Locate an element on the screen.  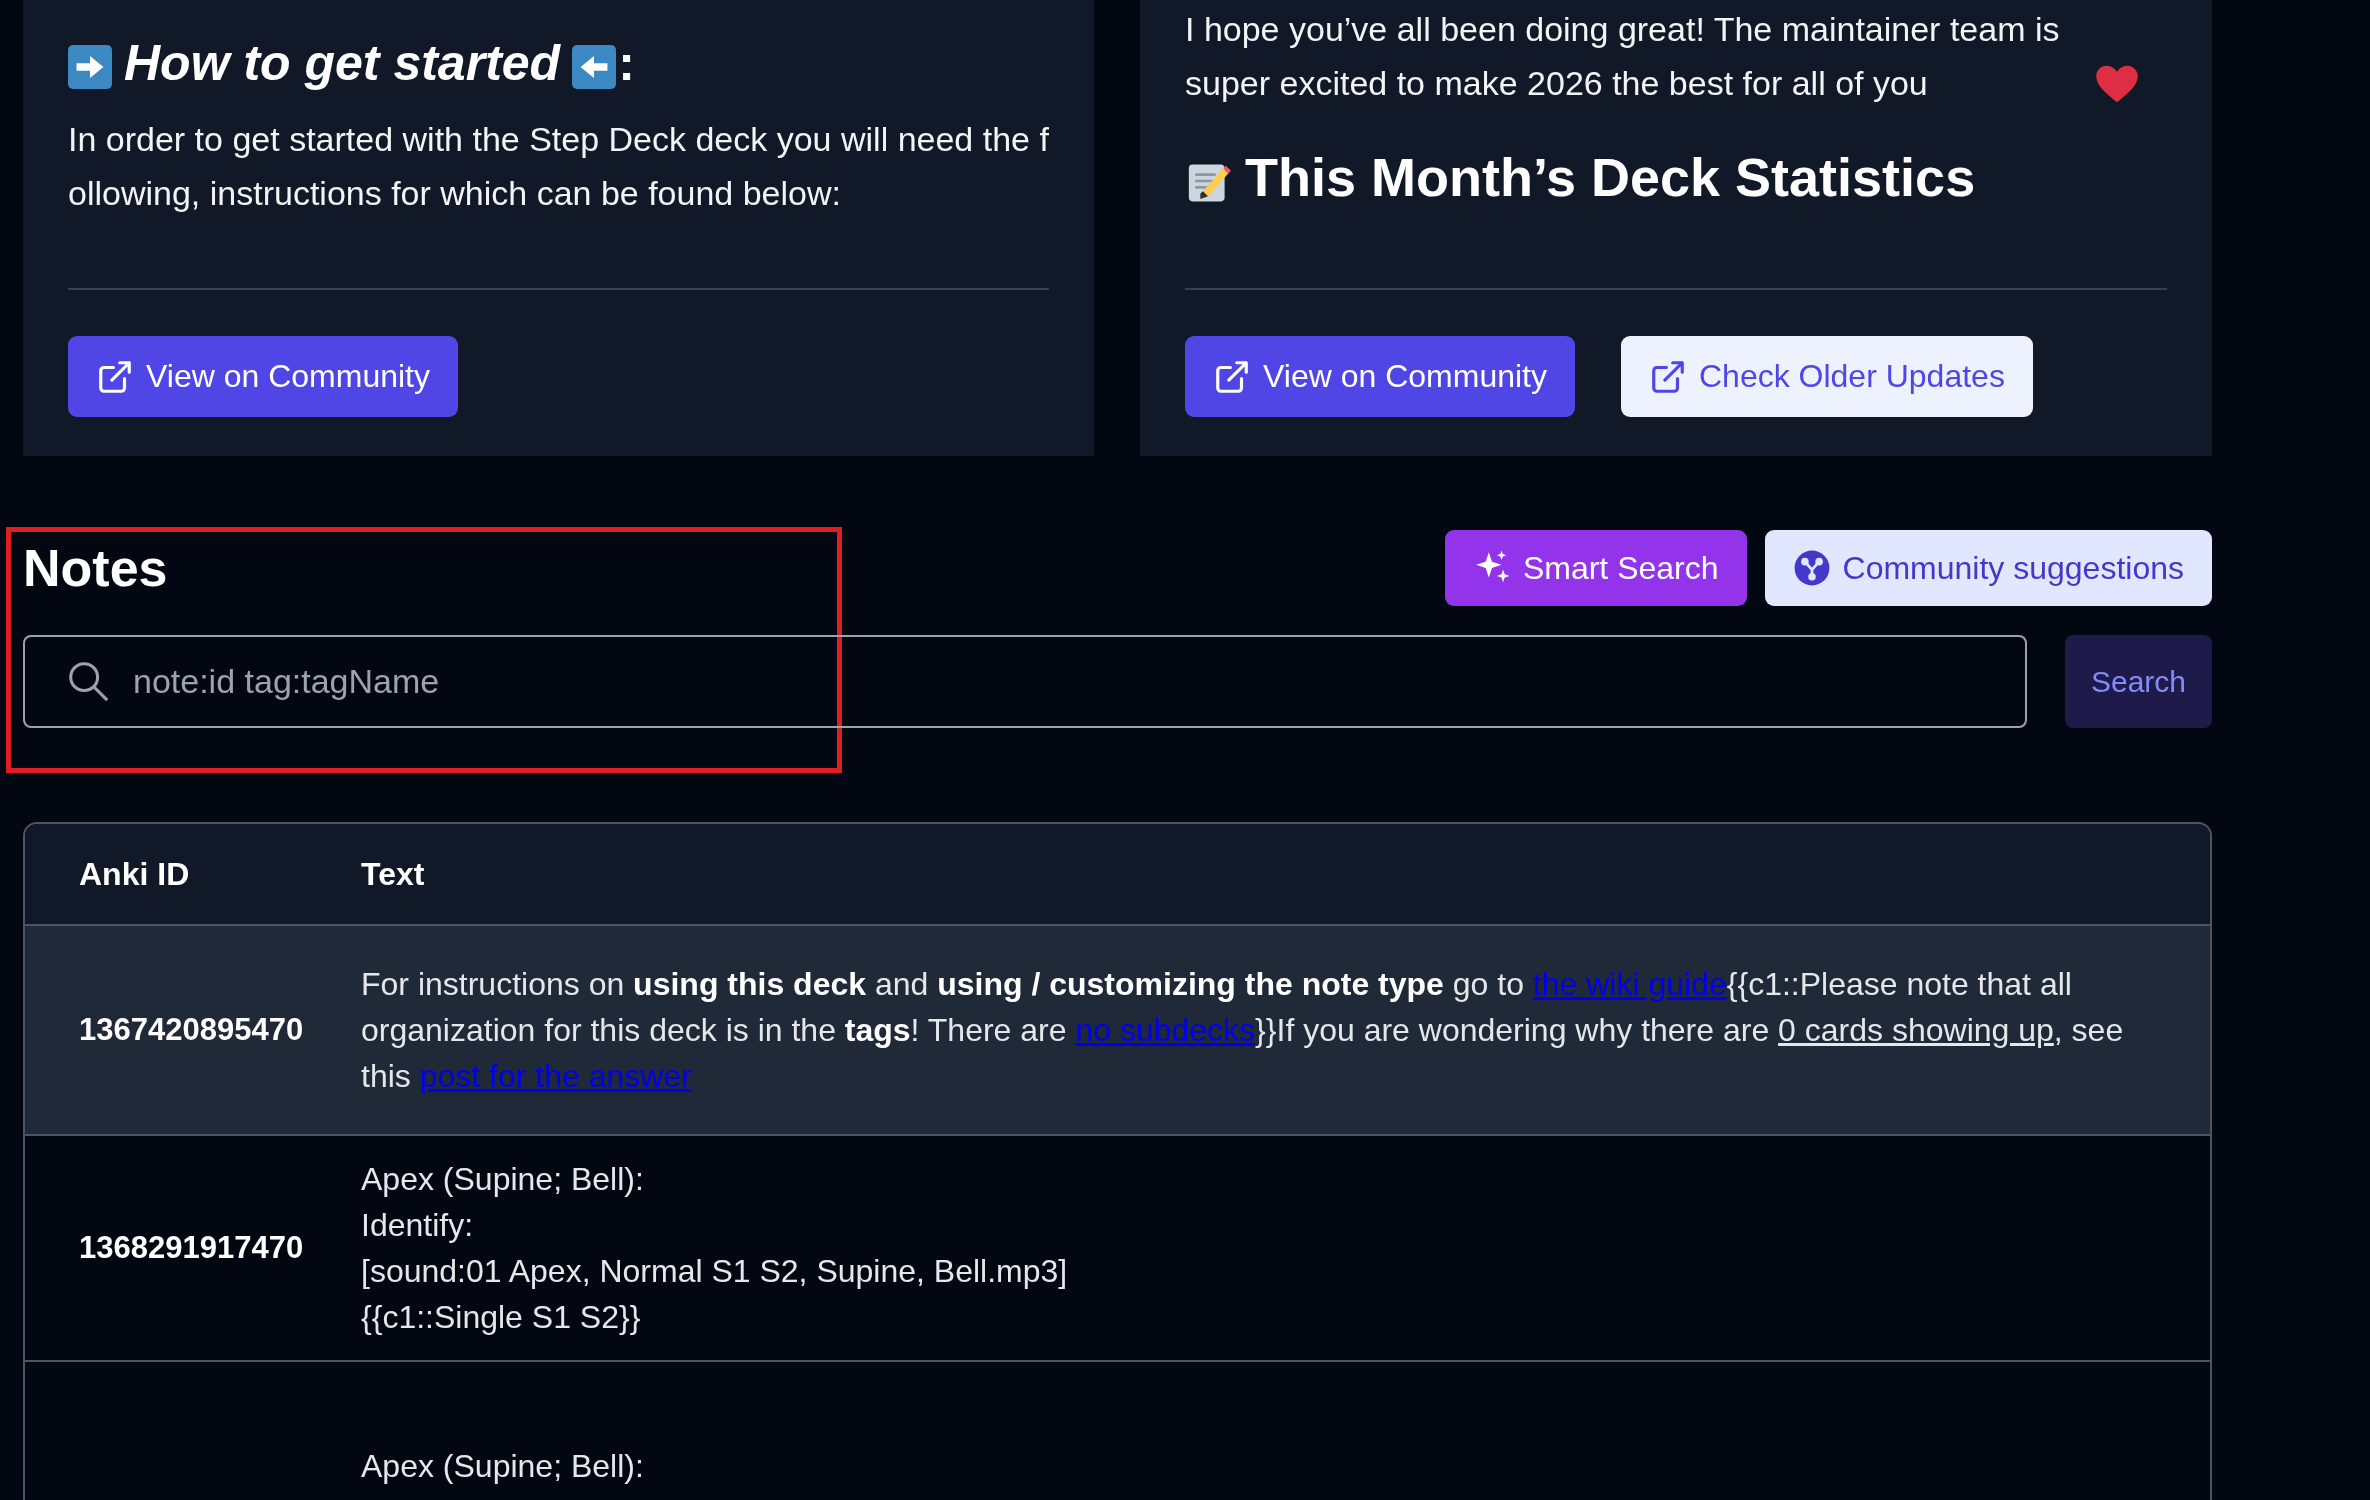
table-cell: 1367420895470 is located at coordinates (191, 1029).